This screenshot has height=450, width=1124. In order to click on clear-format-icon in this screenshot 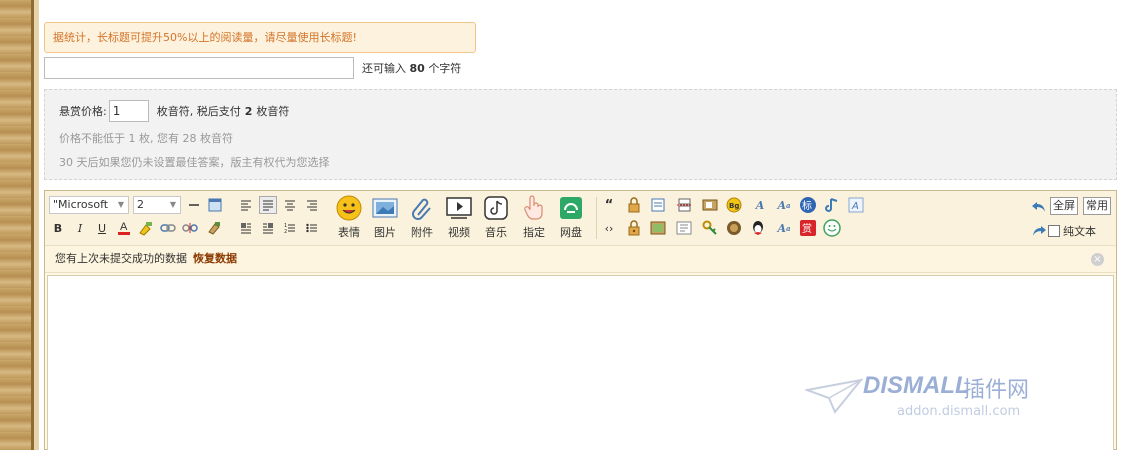, I will do `click(214, 228)`.